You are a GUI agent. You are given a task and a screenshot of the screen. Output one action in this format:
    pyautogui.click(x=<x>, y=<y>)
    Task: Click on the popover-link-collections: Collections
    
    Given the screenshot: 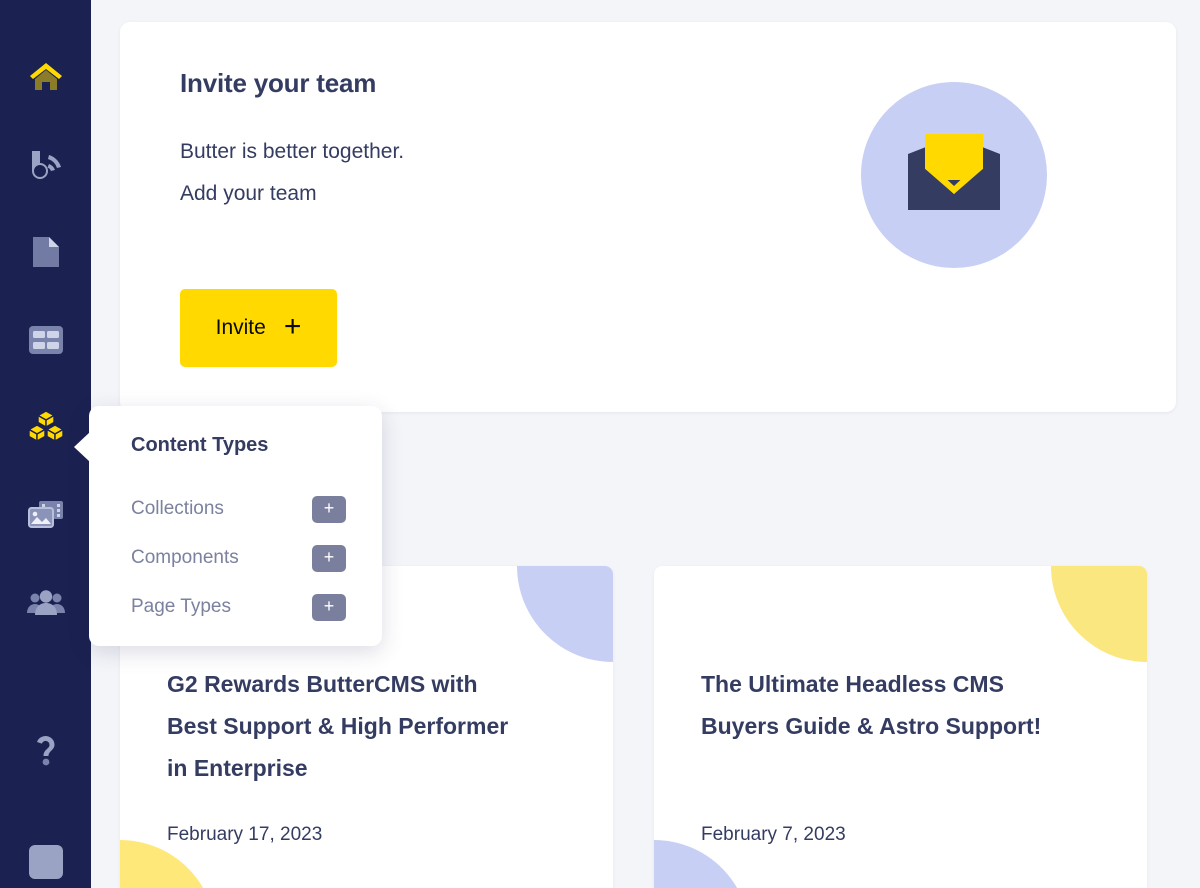 What is the action you would take?
    pyautogui.click(x=177, y=509)
    